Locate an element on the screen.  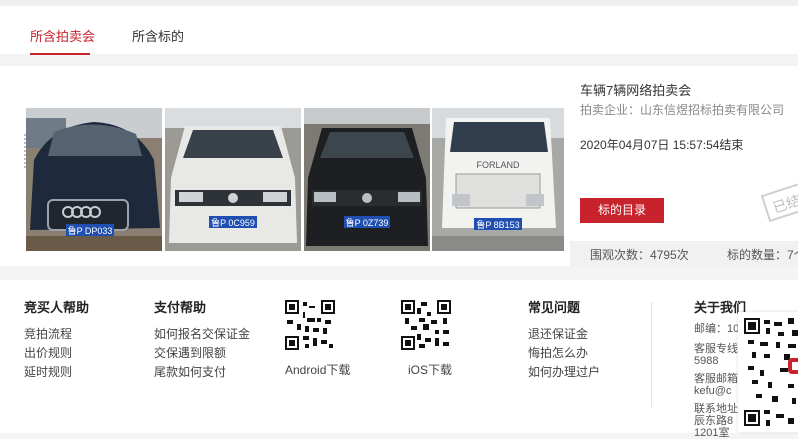
bidder-help-title: 竞买人帮助 is located at coordinates (57, 307).